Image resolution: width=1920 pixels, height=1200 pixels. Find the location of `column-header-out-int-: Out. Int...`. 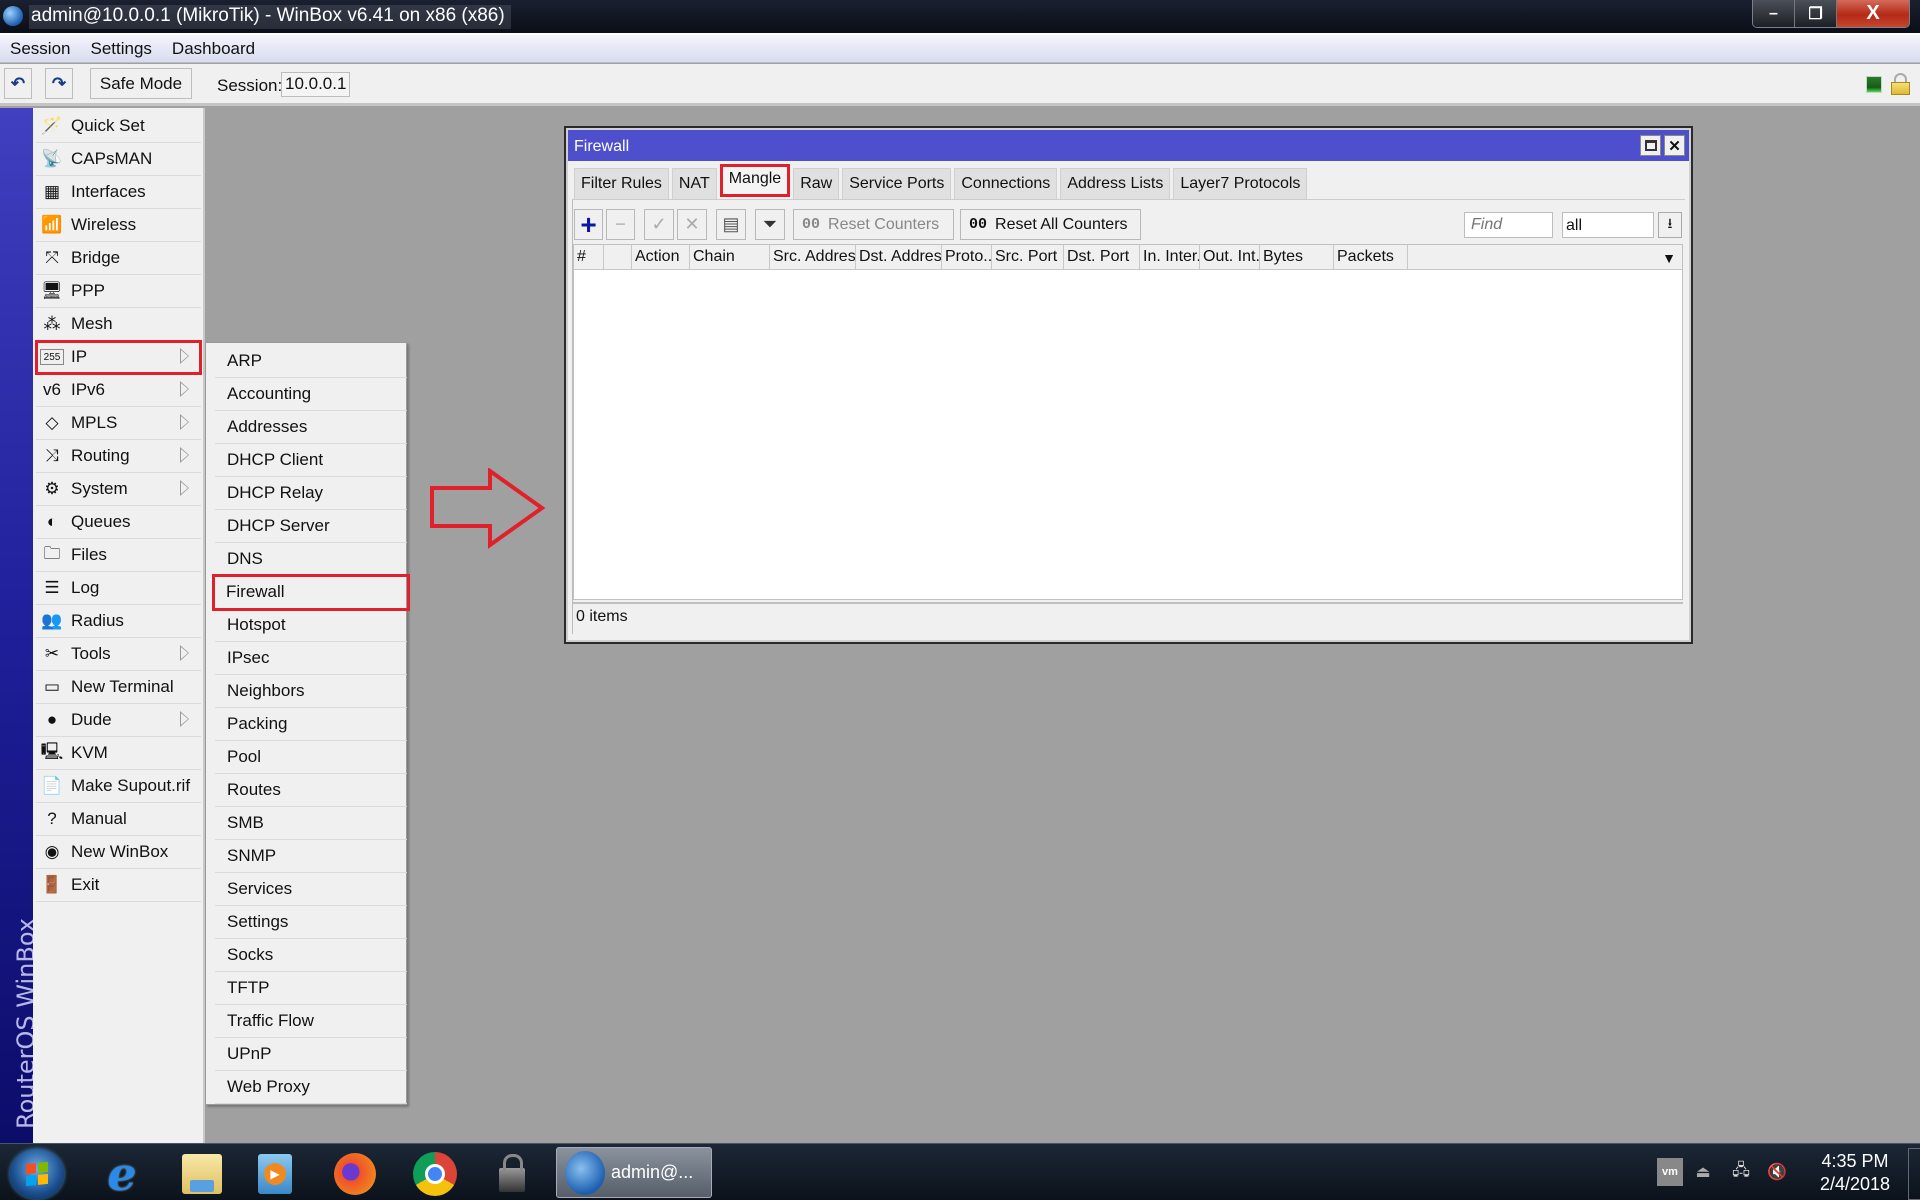

column-header-out-int-: Out. Int... is located at coordinates (1230, 257).